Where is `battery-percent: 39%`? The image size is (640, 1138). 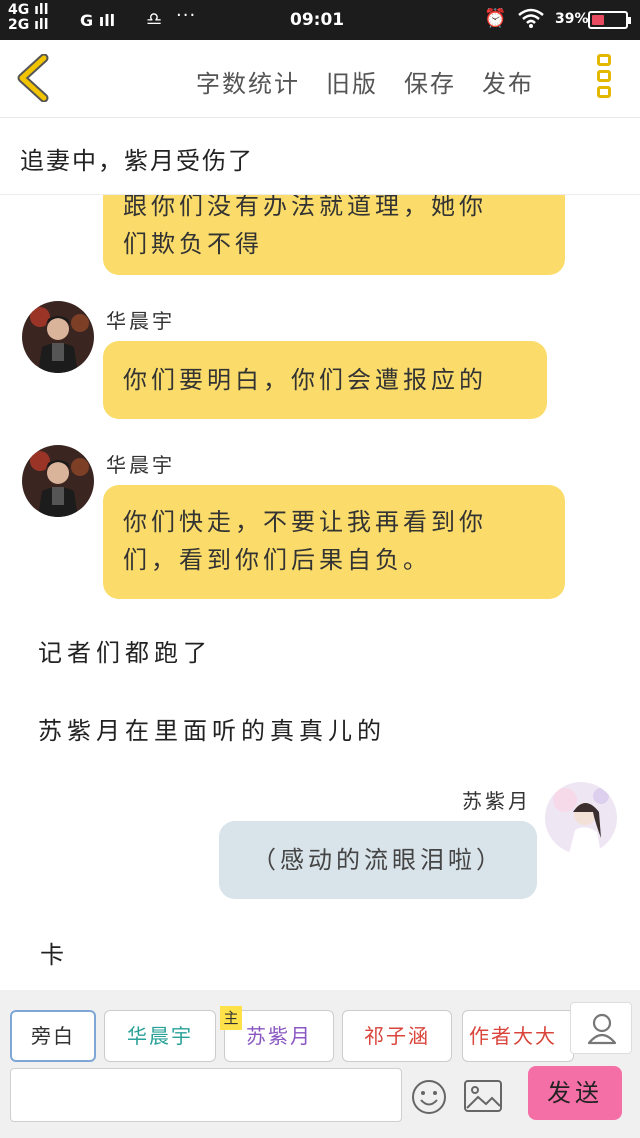 battery-percent: 39% is located at coordinates (572, 19).